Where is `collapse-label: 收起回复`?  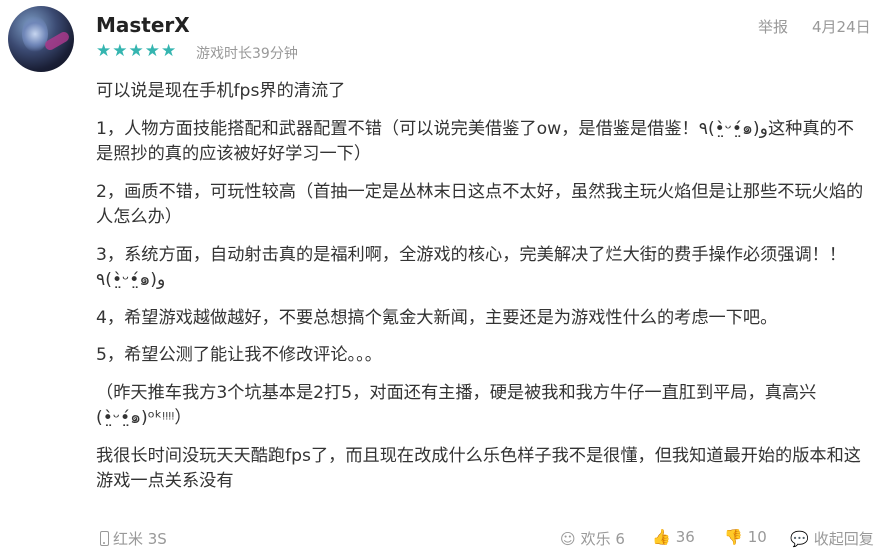
collapse-label: 收起回复 is located at coordinates (843, 539).